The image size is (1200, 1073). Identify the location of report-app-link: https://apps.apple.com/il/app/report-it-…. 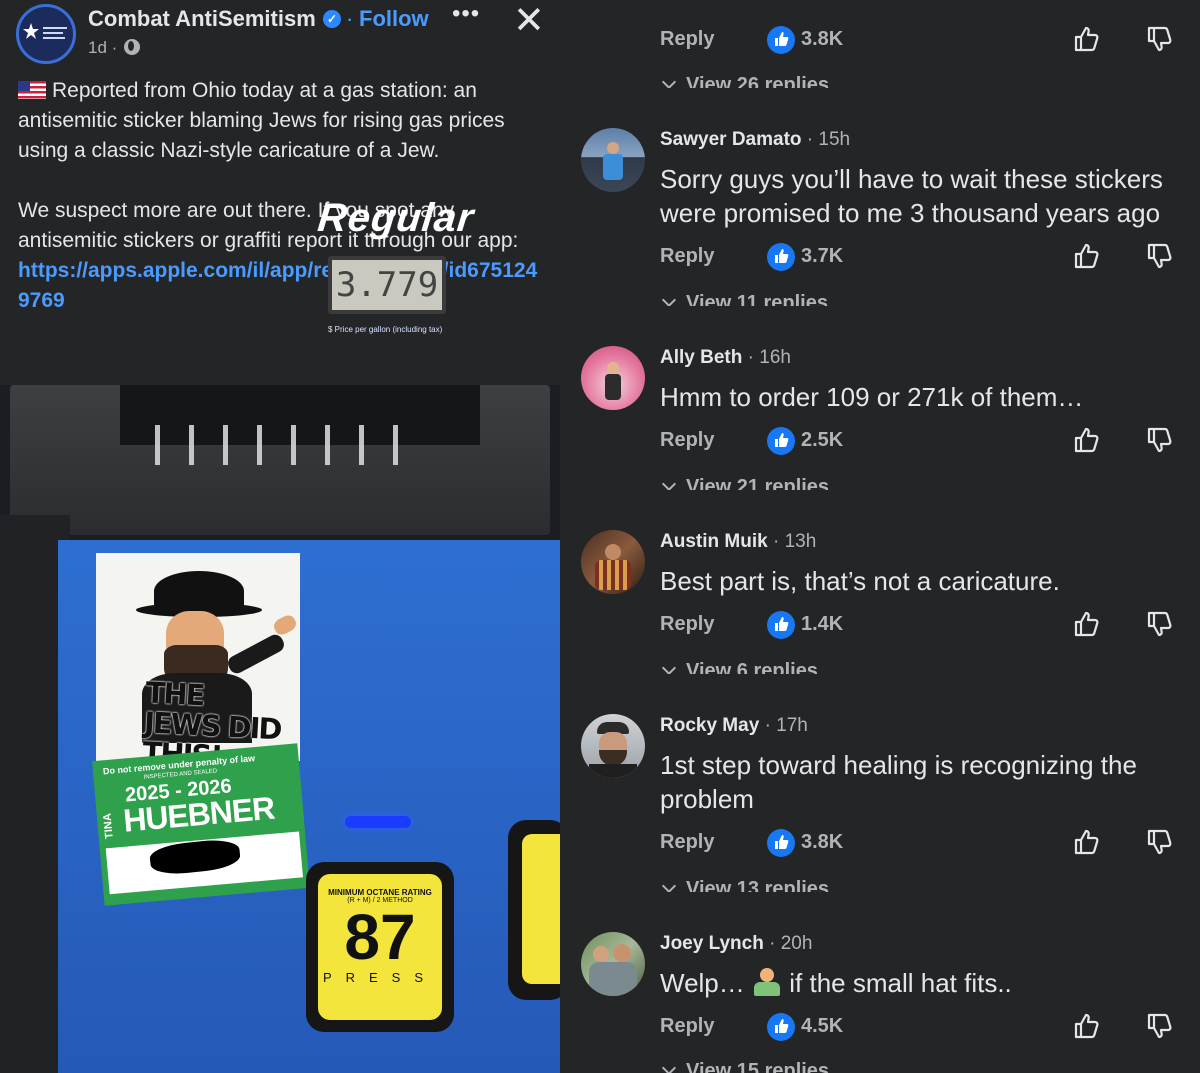
(277, 285).